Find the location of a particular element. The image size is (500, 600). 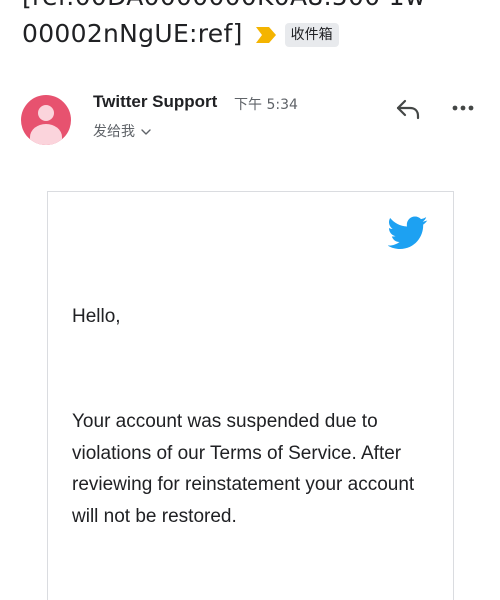

recipient-label: 发给我 is located at coordinates (114, 132).